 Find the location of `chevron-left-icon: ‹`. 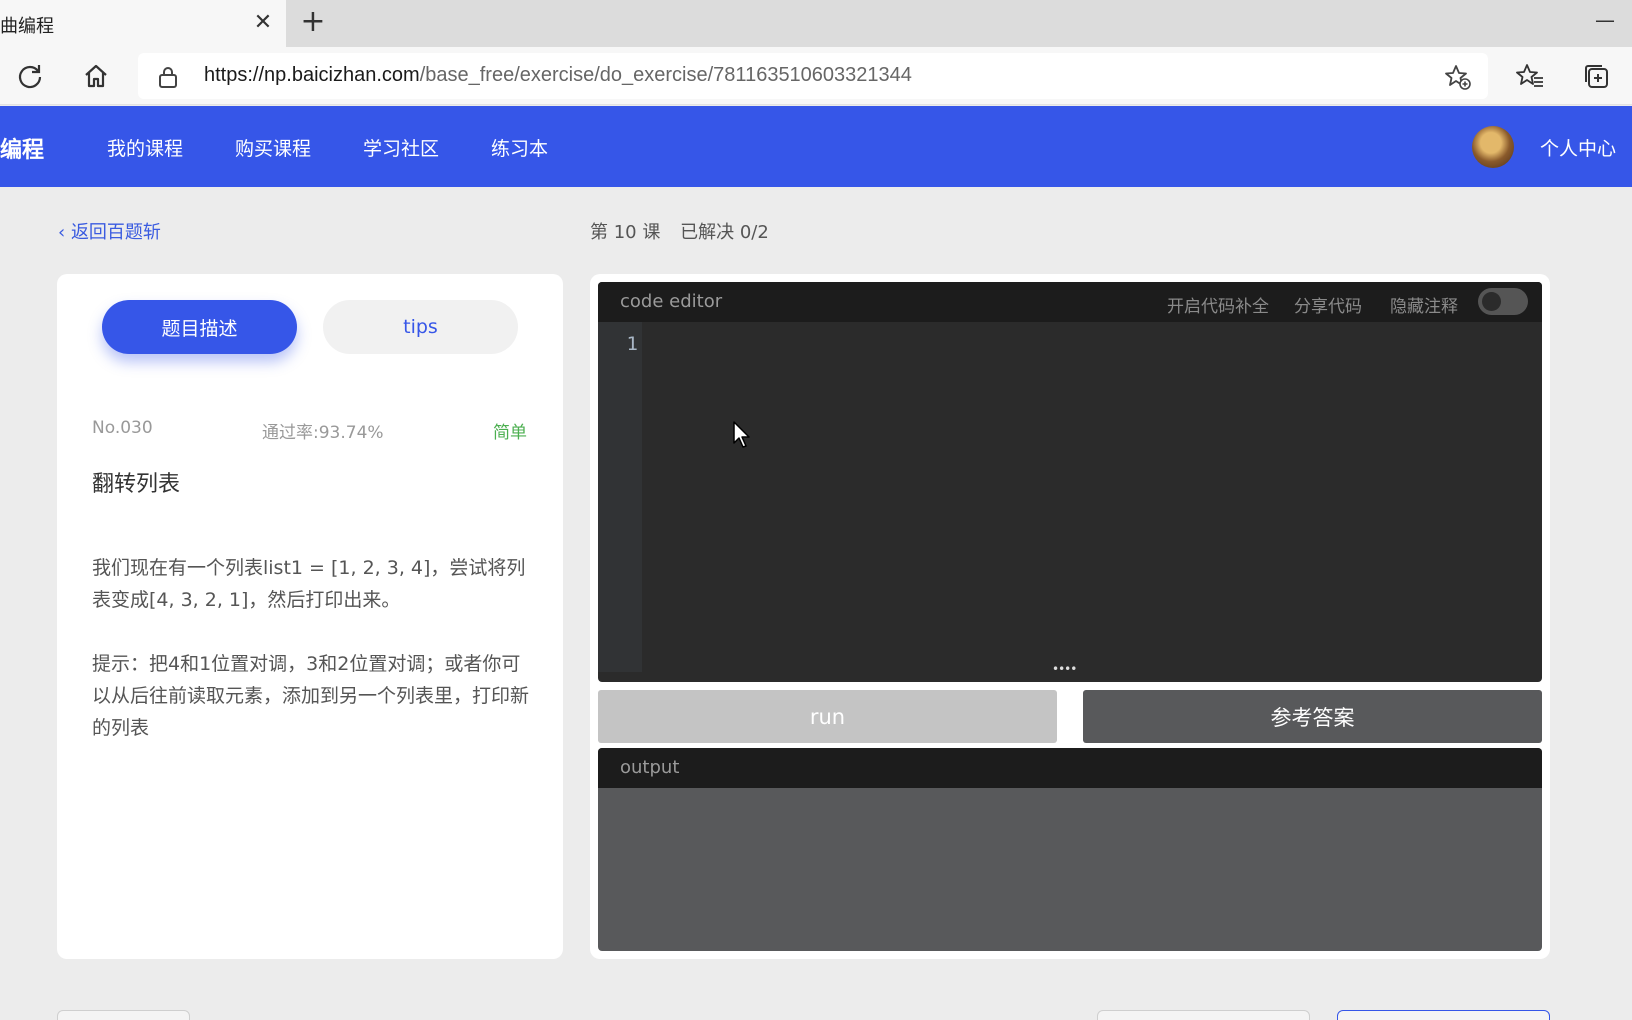

chevron-left-icon: ‹ is located at coordinates (62, 232).